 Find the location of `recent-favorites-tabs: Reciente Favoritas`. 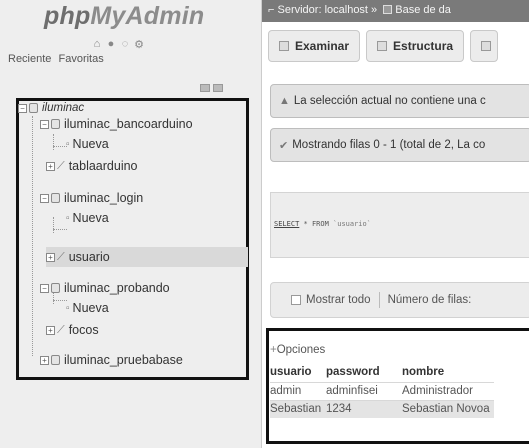

recent-favorites-tabs: Reciente Favoritas is located at coordinates (58, 59).